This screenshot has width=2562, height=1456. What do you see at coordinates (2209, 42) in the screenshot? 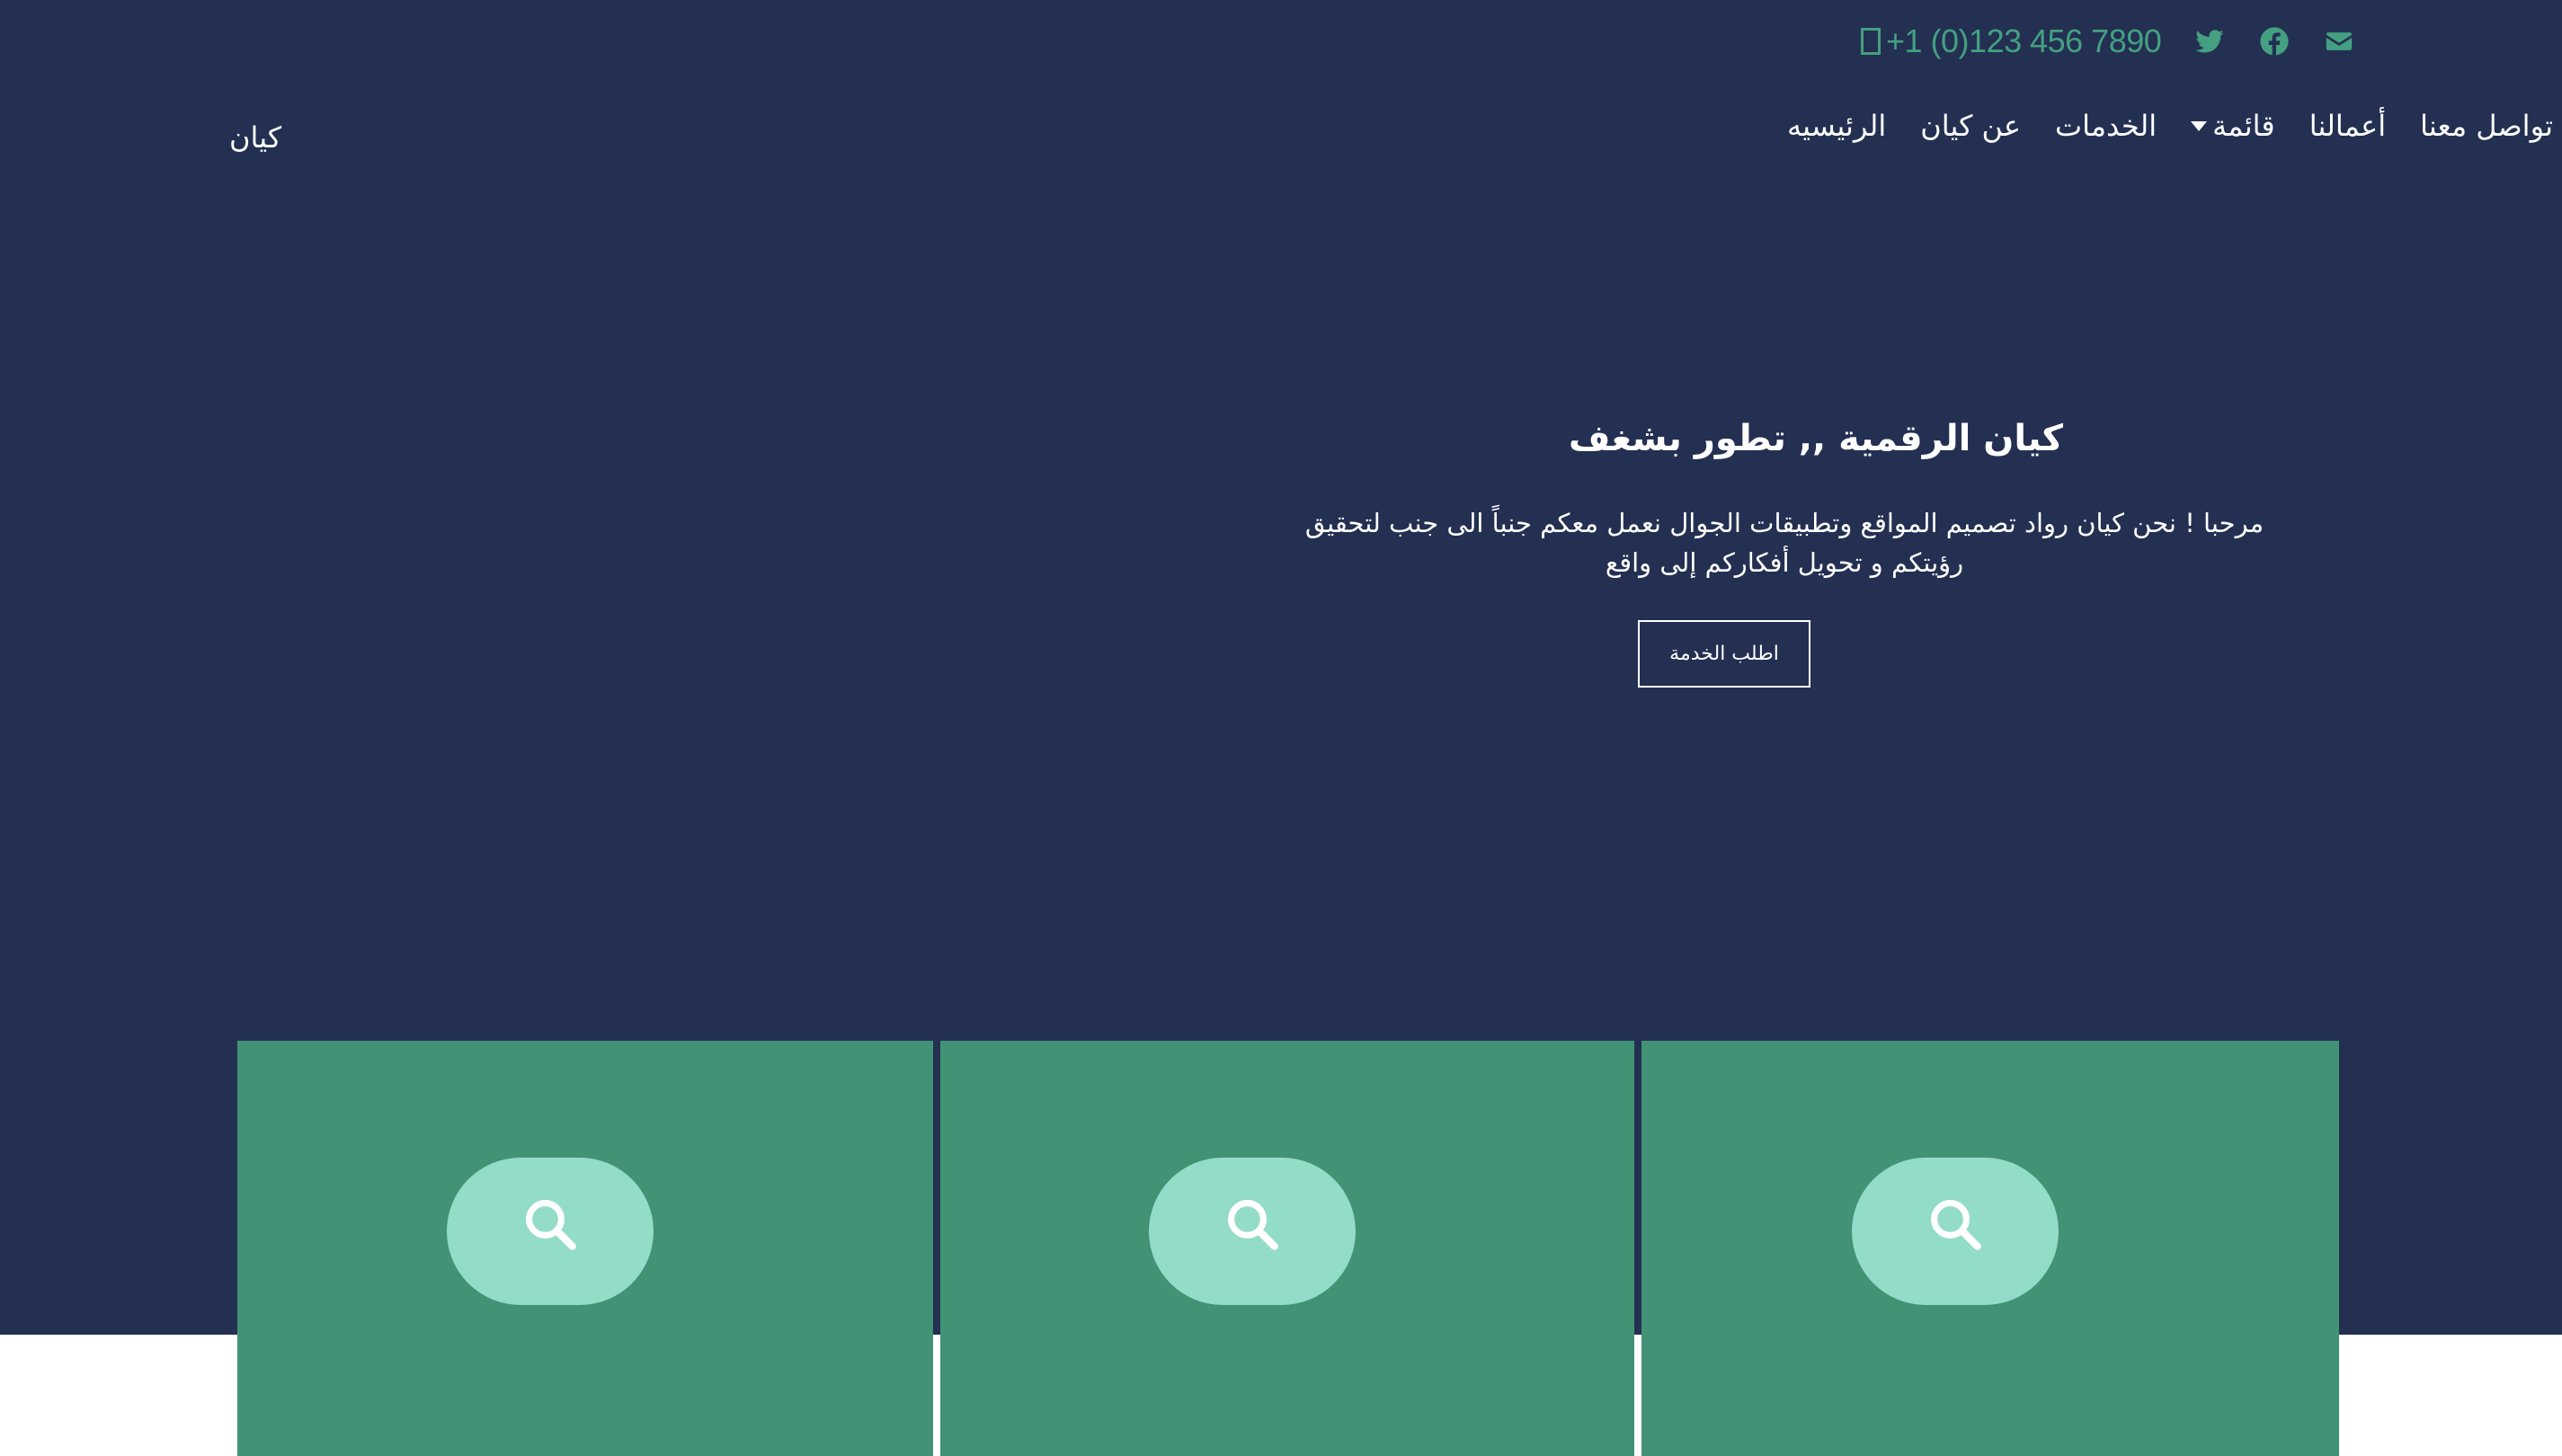
I see `twitter-icon` at bounding box center [2209, 42].